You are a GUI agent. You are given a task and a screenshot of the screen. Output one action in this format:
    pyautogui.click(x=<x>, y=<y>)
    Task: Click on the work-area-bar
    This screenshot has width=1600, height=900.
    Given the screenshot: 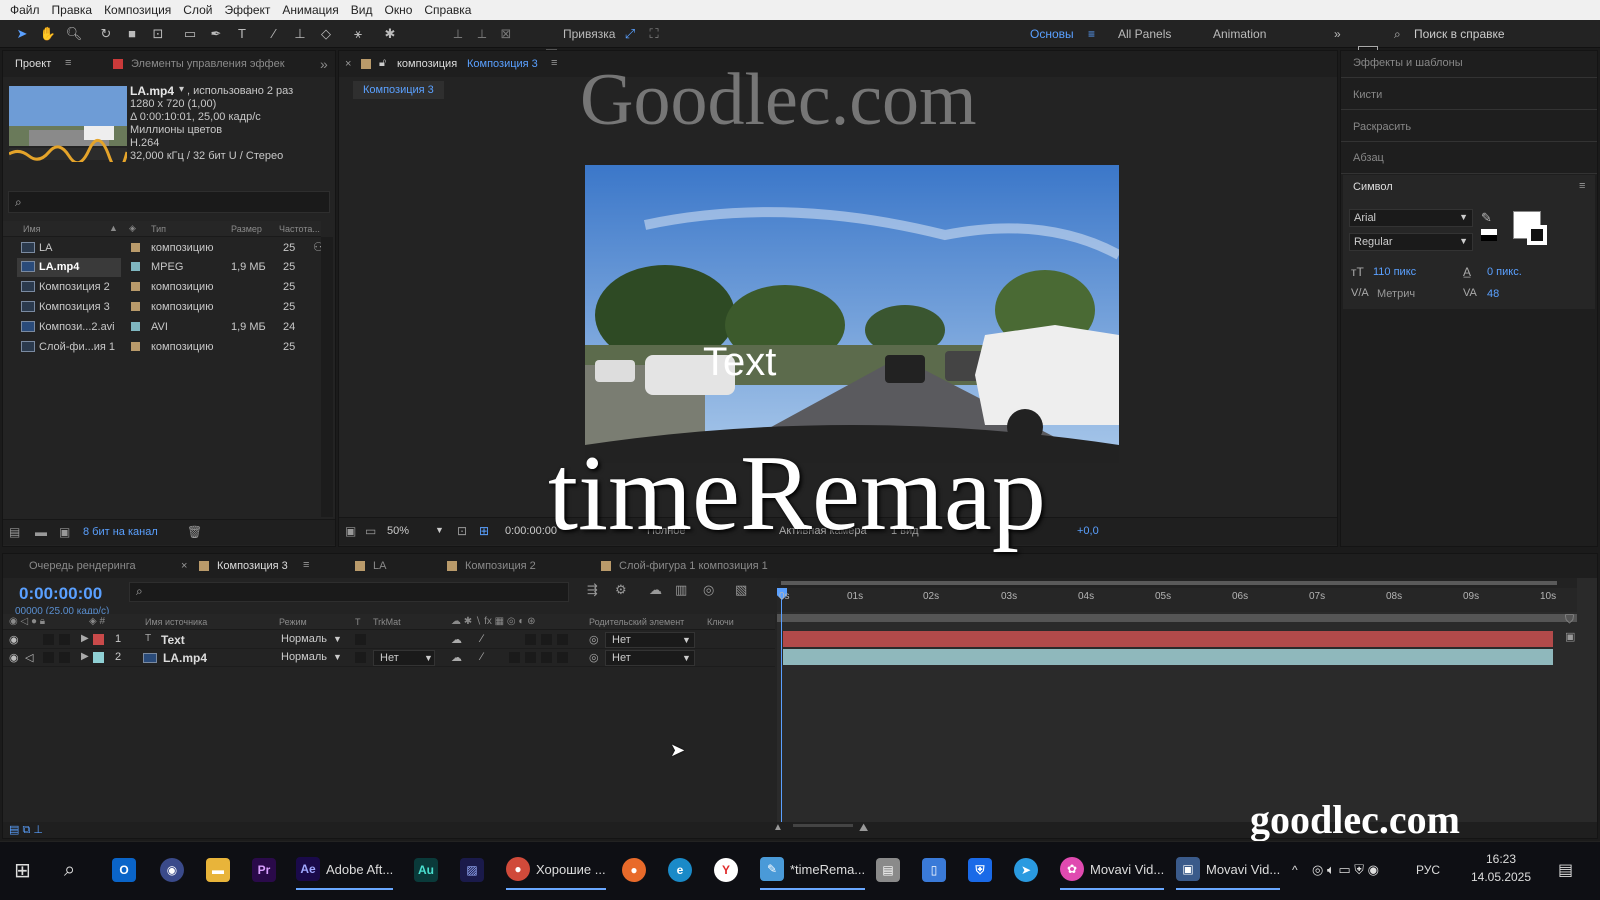 What is the action you would take?
    pyautogui.click(x=1177, y=583)
    